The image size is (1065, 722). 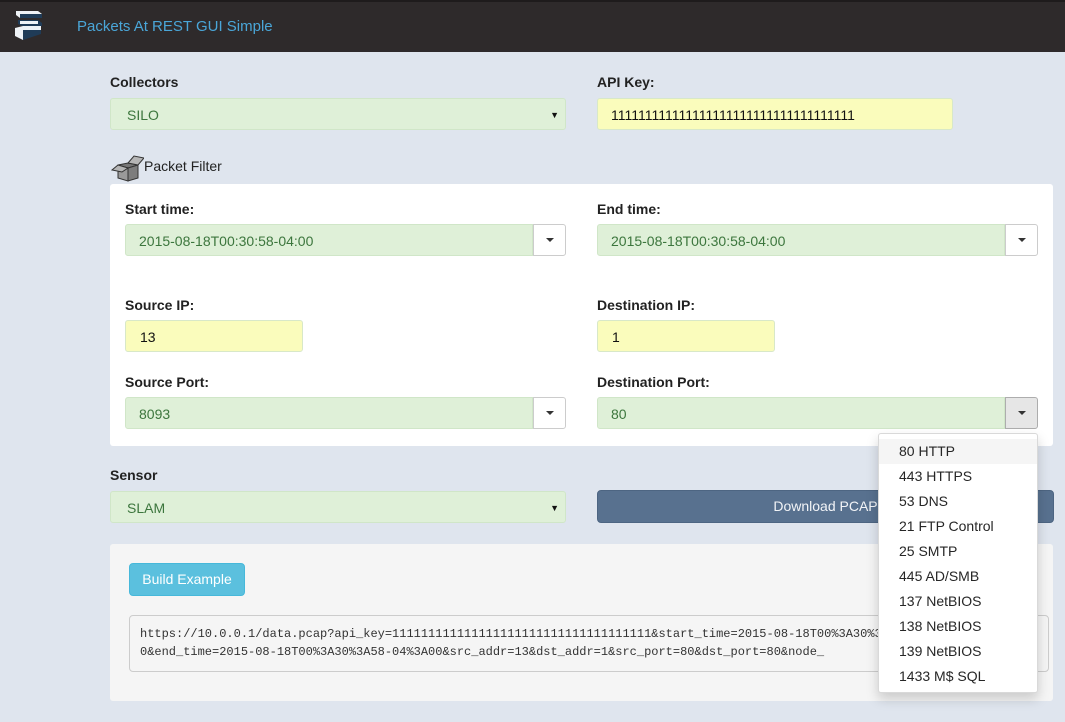 What do you see at coordinates (148, 337) in the screenshot?
I see `source-ip-value: 13` at bounding box center [148, 337].